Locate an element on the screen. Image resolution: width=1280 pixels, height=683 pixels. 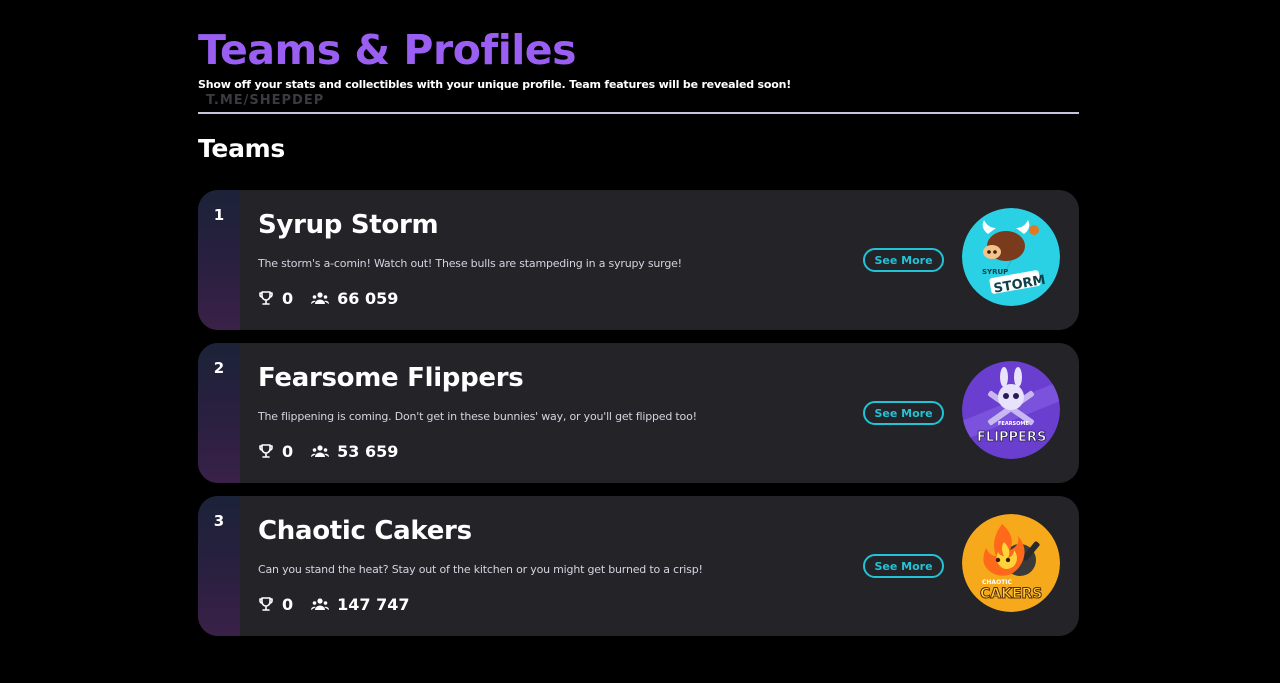
members-stat: 66 059 is located at coordinates (354, 298).